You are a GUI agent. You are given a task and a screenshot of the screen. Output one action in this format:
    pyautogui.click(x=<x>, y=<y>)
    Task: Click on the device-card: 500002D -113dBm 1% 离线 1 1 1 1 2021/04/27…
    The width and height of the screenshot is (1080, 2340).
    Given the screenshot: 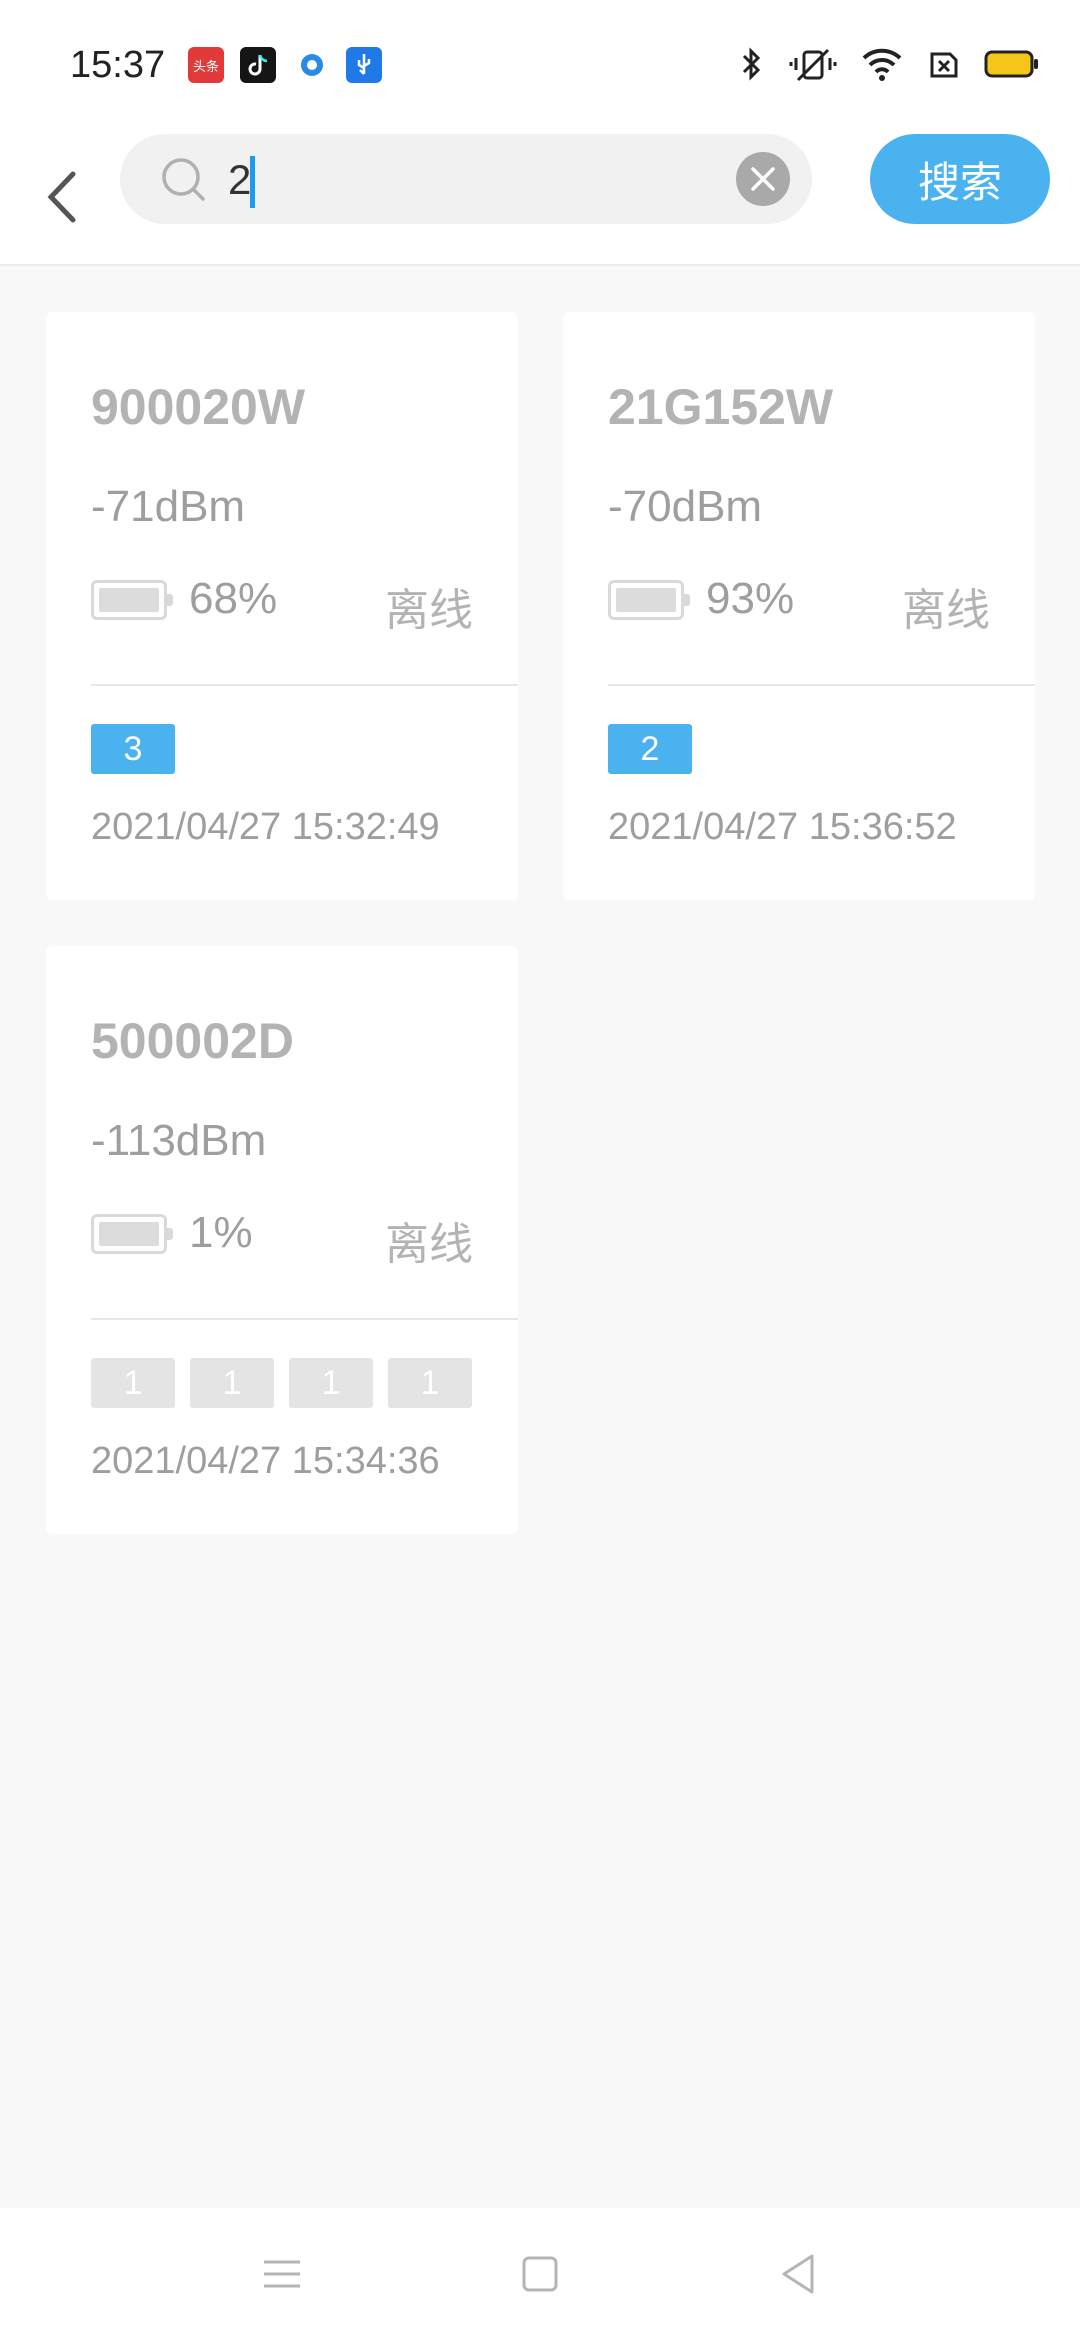 What is the action you would take?
    pyautogui.click(x=282, y=1240)
    